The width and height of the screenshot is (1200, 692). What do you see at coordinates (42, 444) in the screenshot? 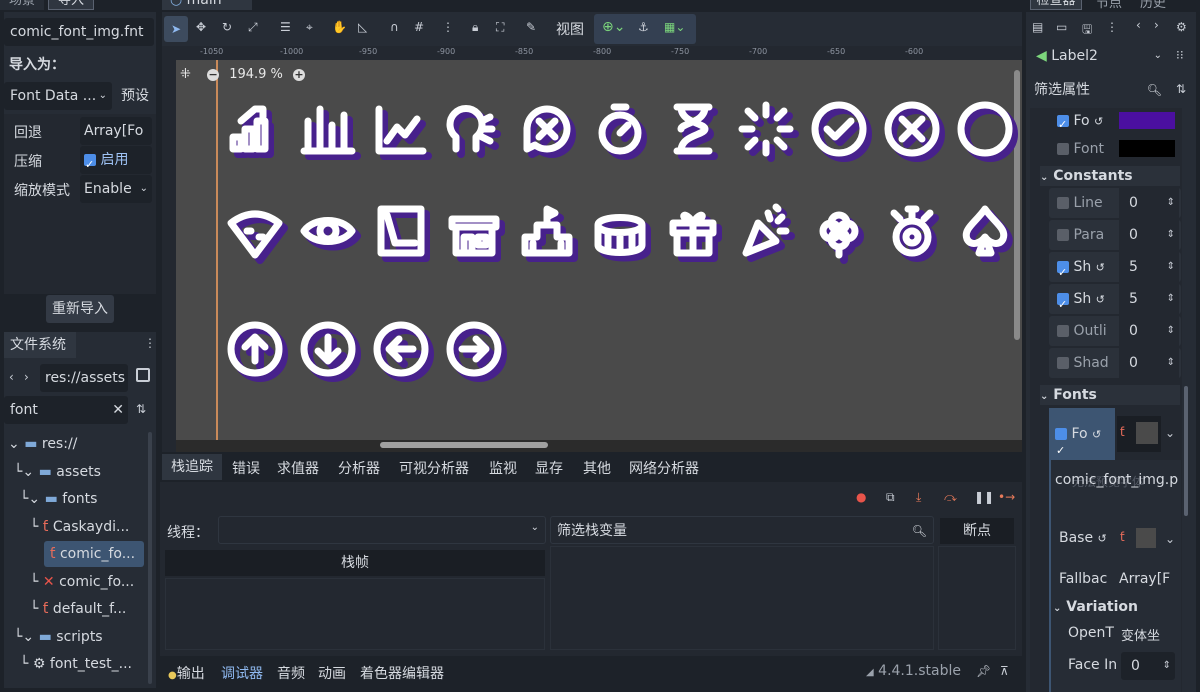
I see `tree-item-res: ⌄ ▬ res://` at bounding box center [42, 444].